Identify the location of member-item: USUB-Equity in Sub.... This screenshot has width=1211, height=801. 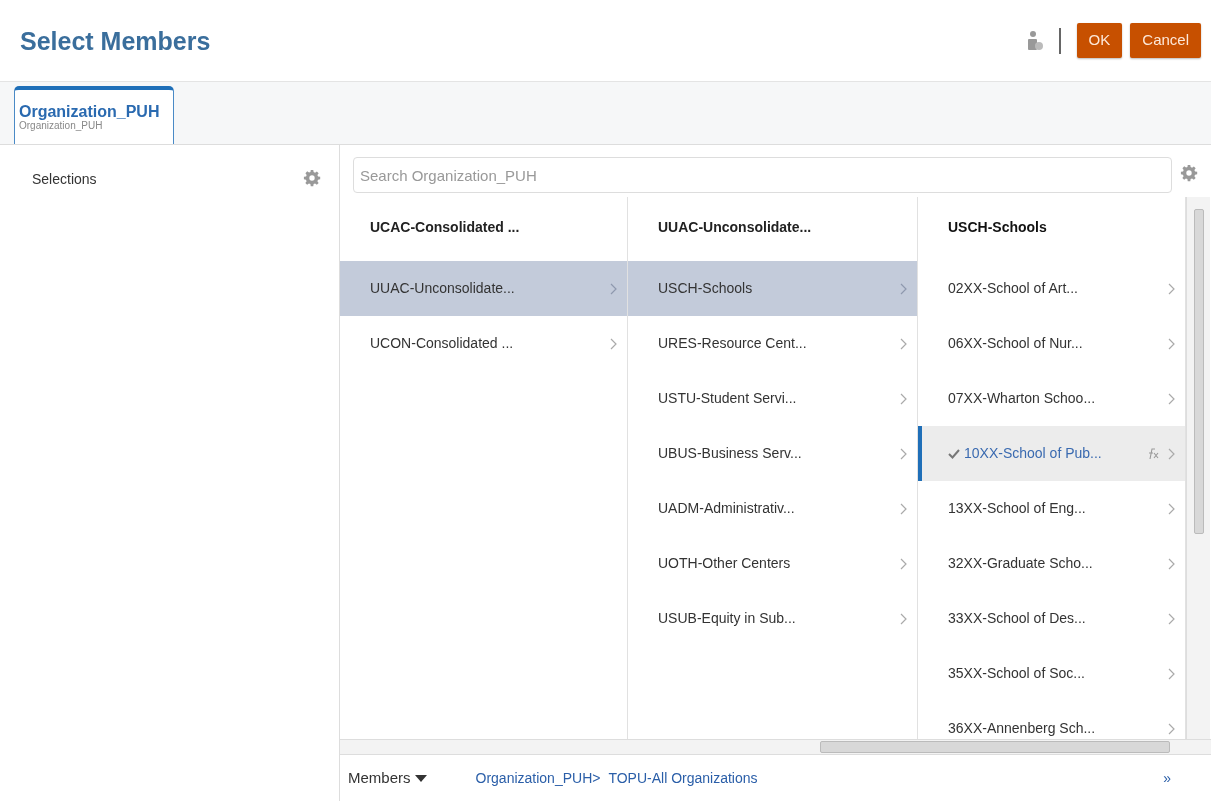
(772, 618).